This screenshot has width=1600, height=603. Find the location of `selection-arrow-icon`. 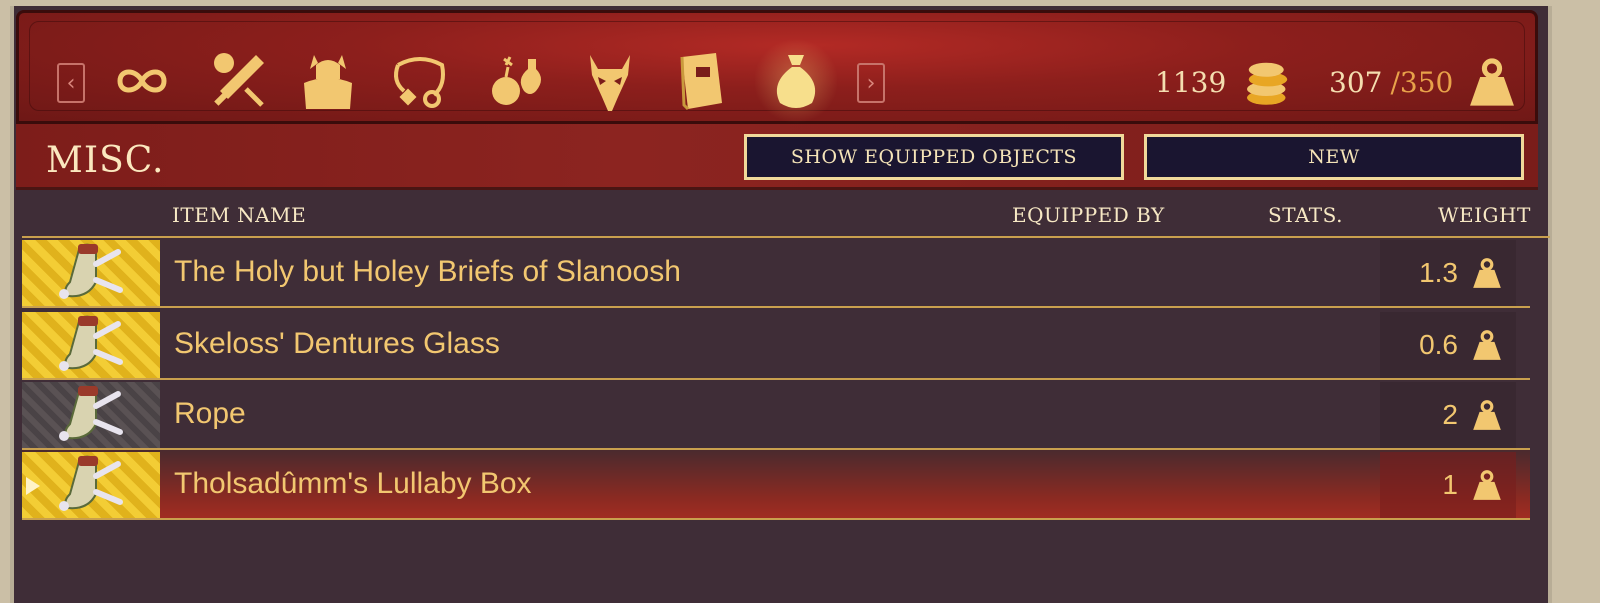

selection-arrow-icon is located at coordinates (33, 486).